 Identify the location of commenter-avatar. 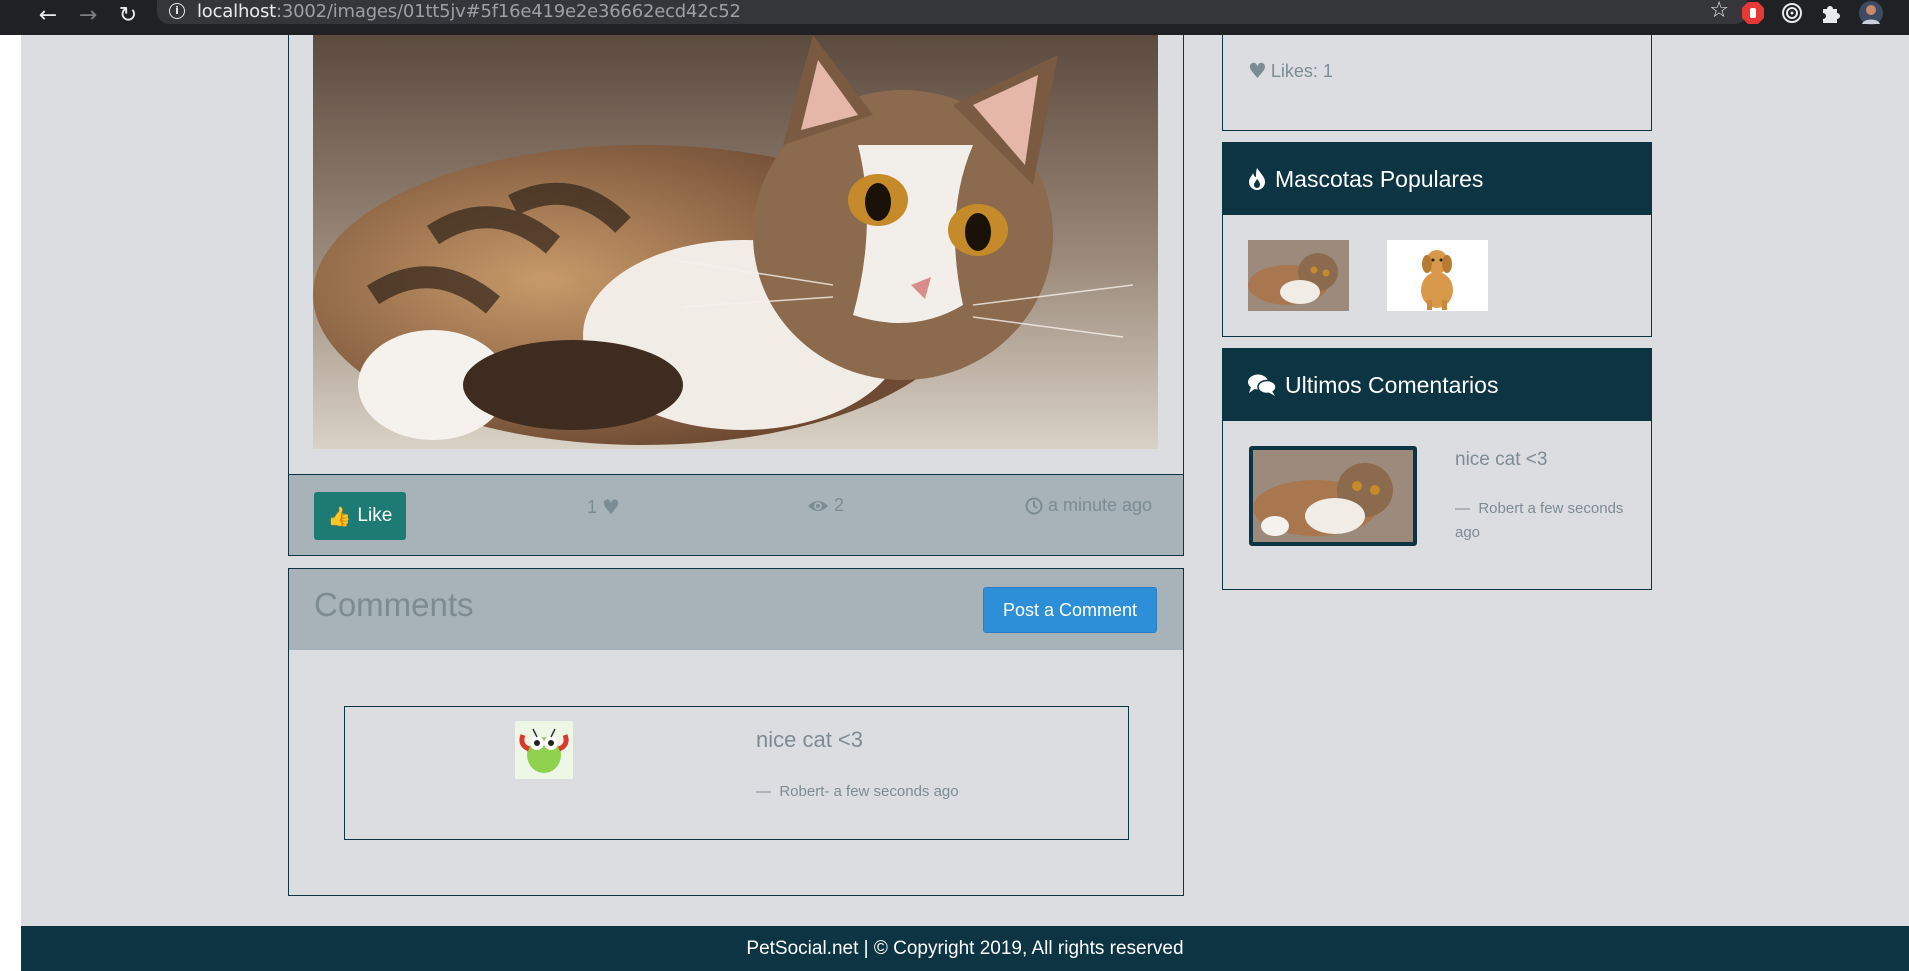
(544, 750).